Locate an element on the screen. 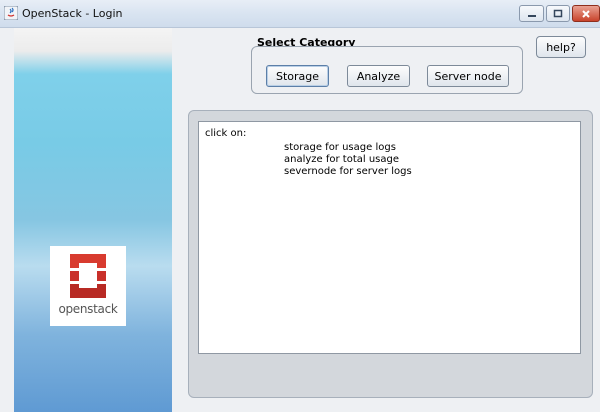  minimize-icon is located at coordinates (531, 15).